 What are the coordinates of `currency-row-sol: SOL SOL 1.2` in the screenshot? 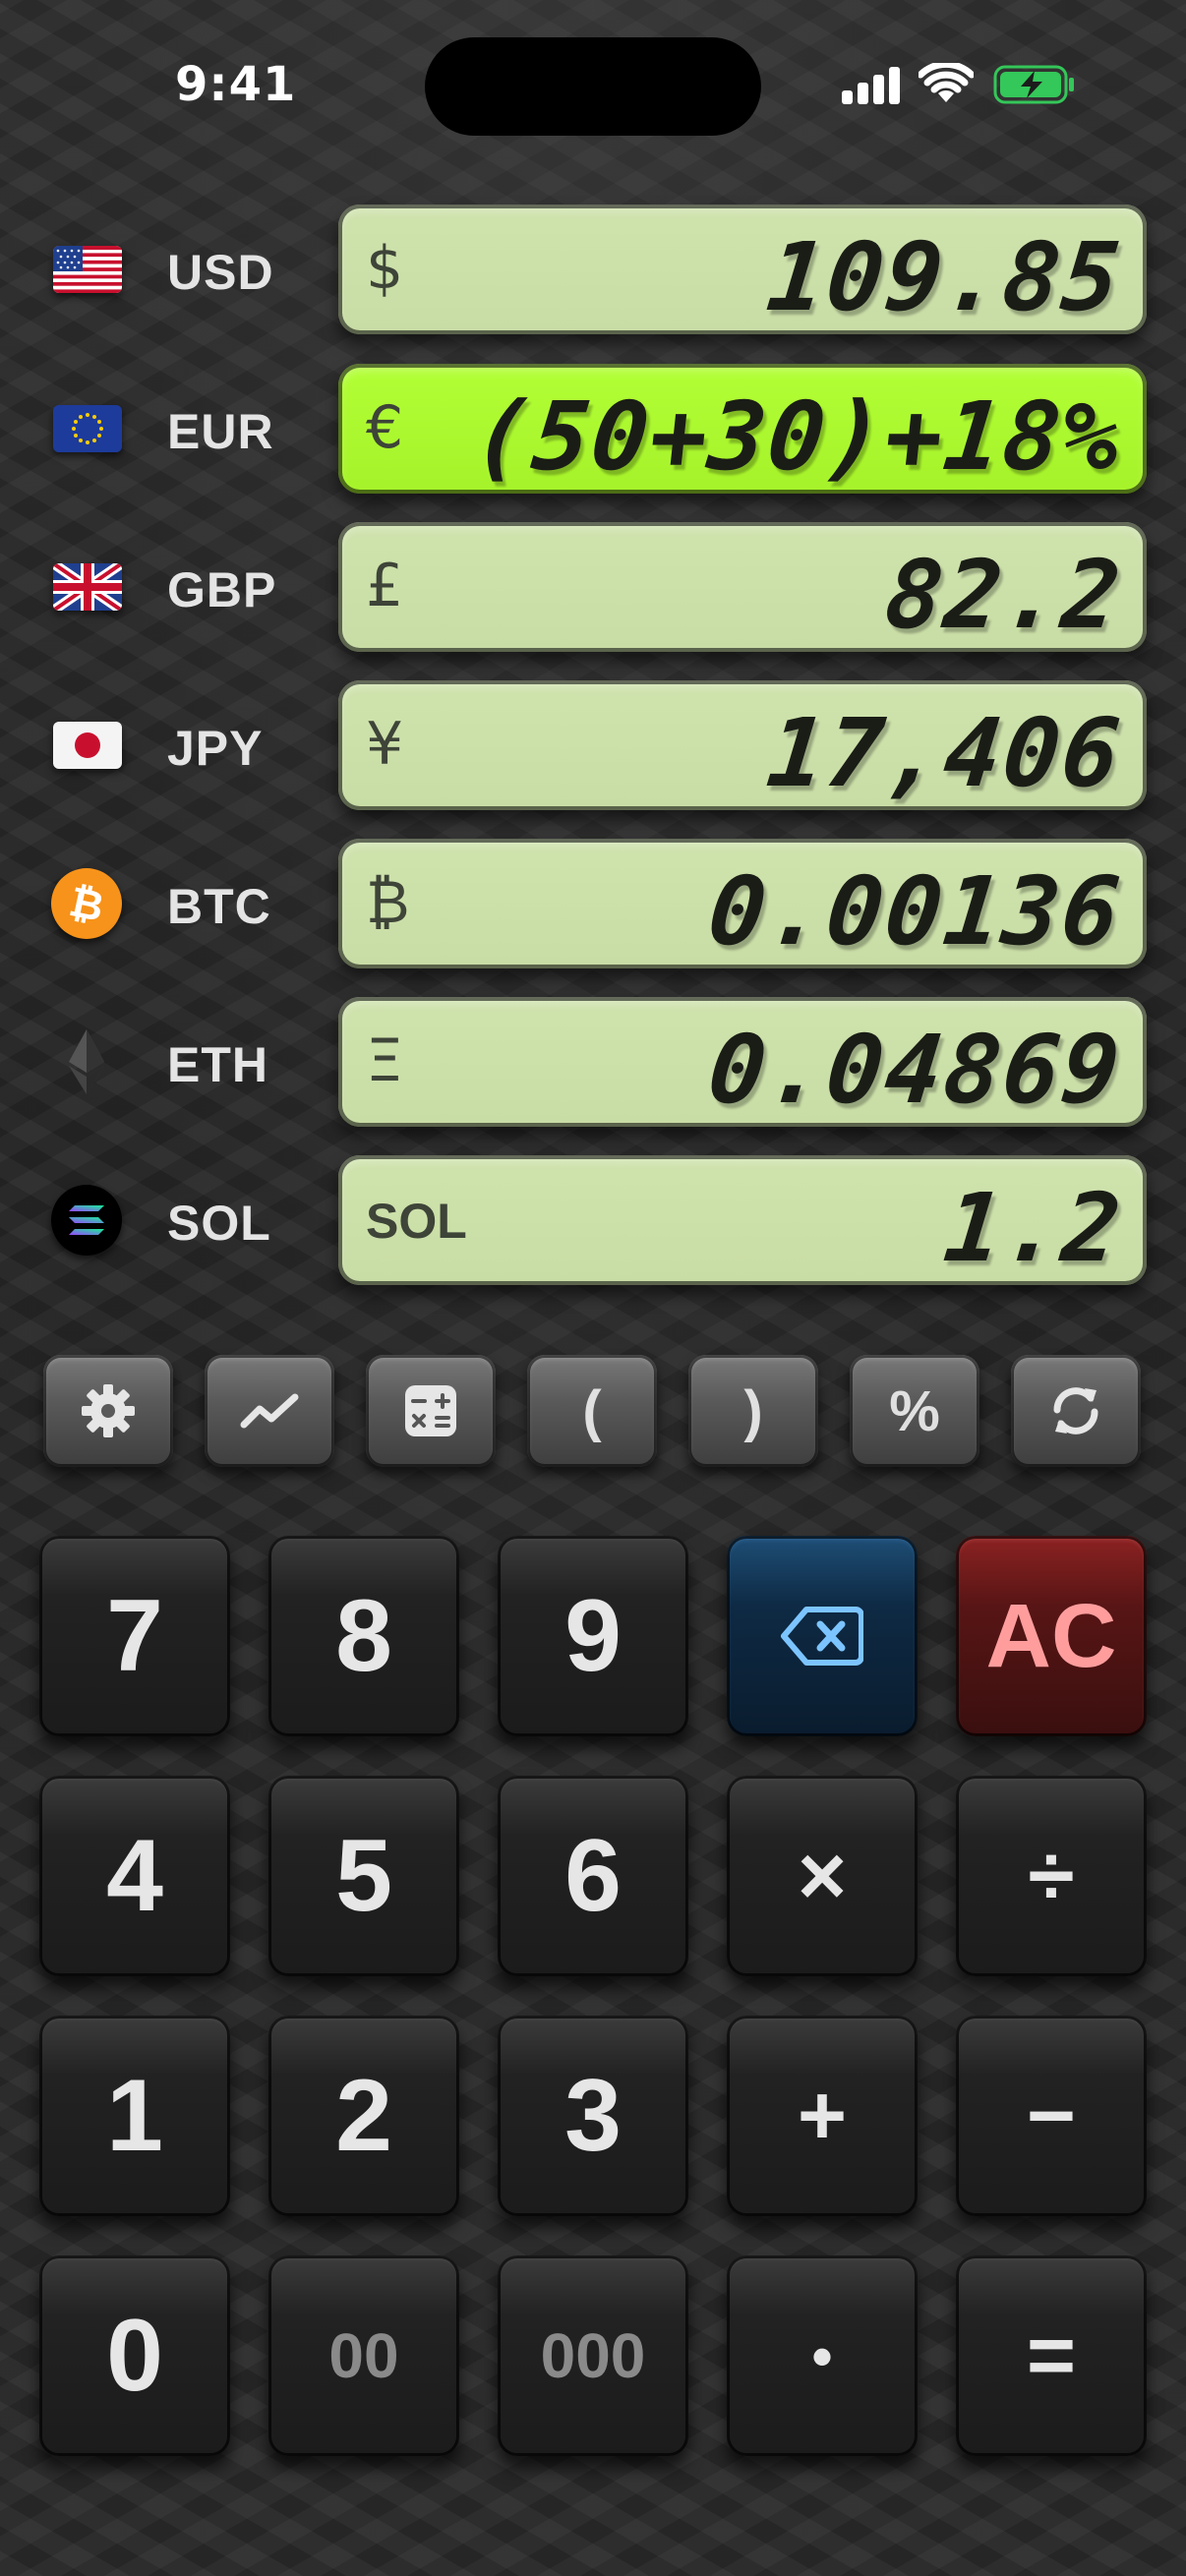 It's located at (593, 1220).